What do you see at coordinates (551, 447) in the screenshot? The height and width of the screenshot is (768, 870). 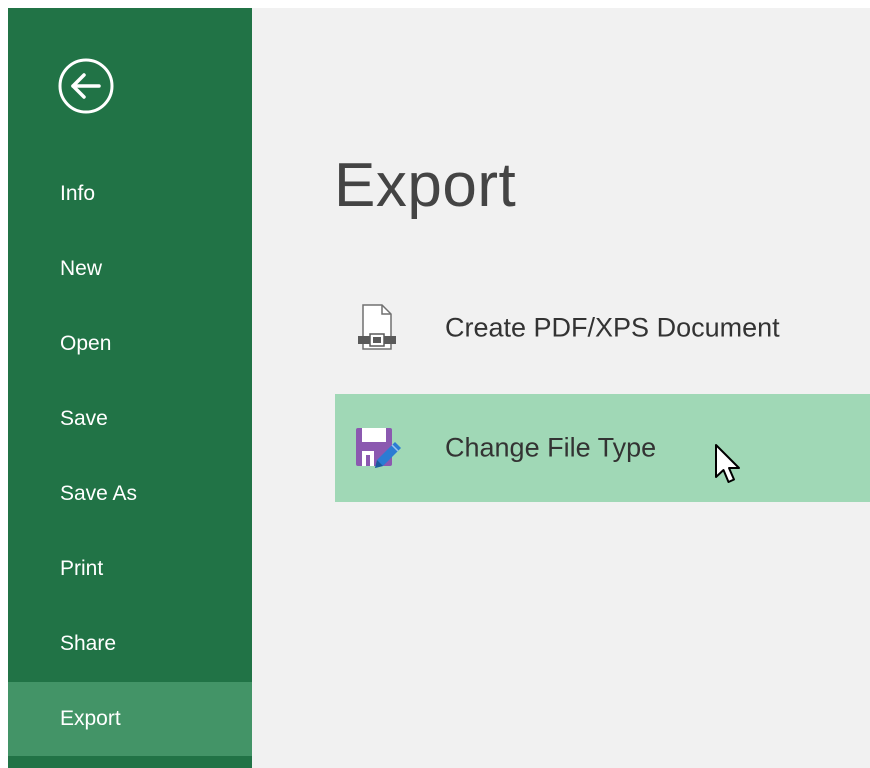 I see `option-label: Change File Type` at bounding box center [551, 447].